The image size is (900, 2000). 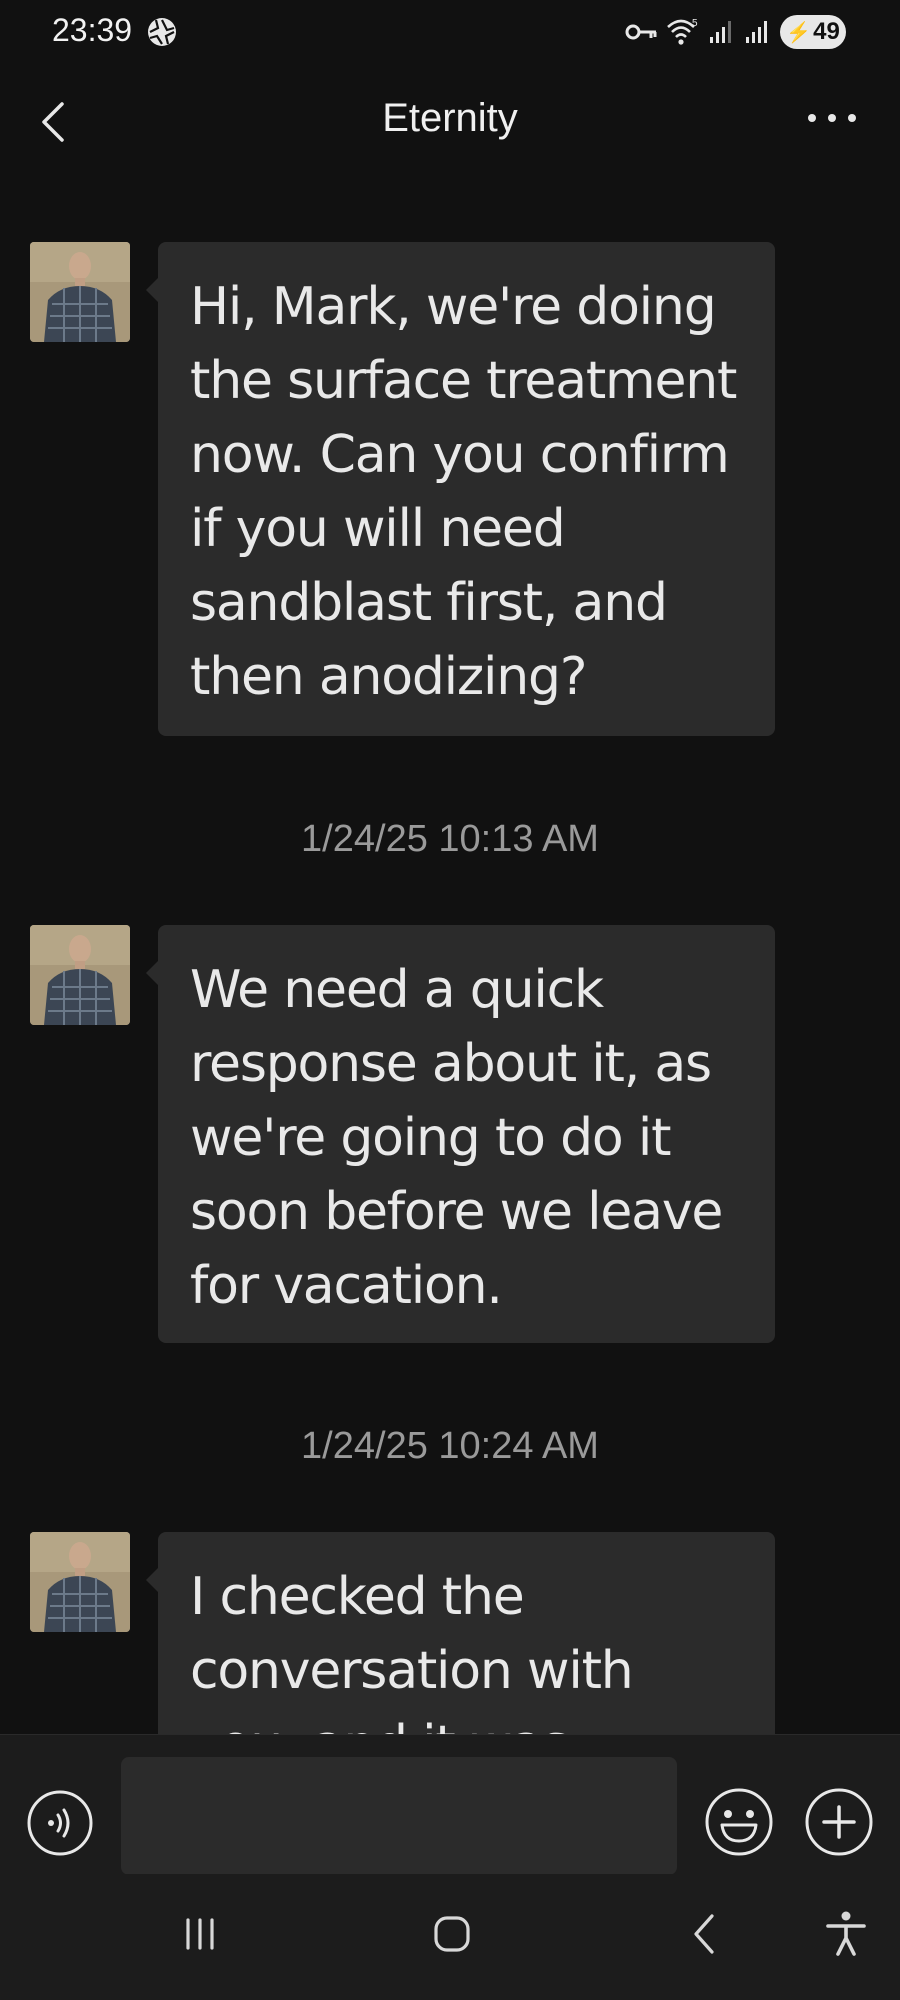 What do you see at coordinates (735, 32) in the screenshot?
I see `status-icons: 5 ⚡ 49` at bounding box center [735, 32].